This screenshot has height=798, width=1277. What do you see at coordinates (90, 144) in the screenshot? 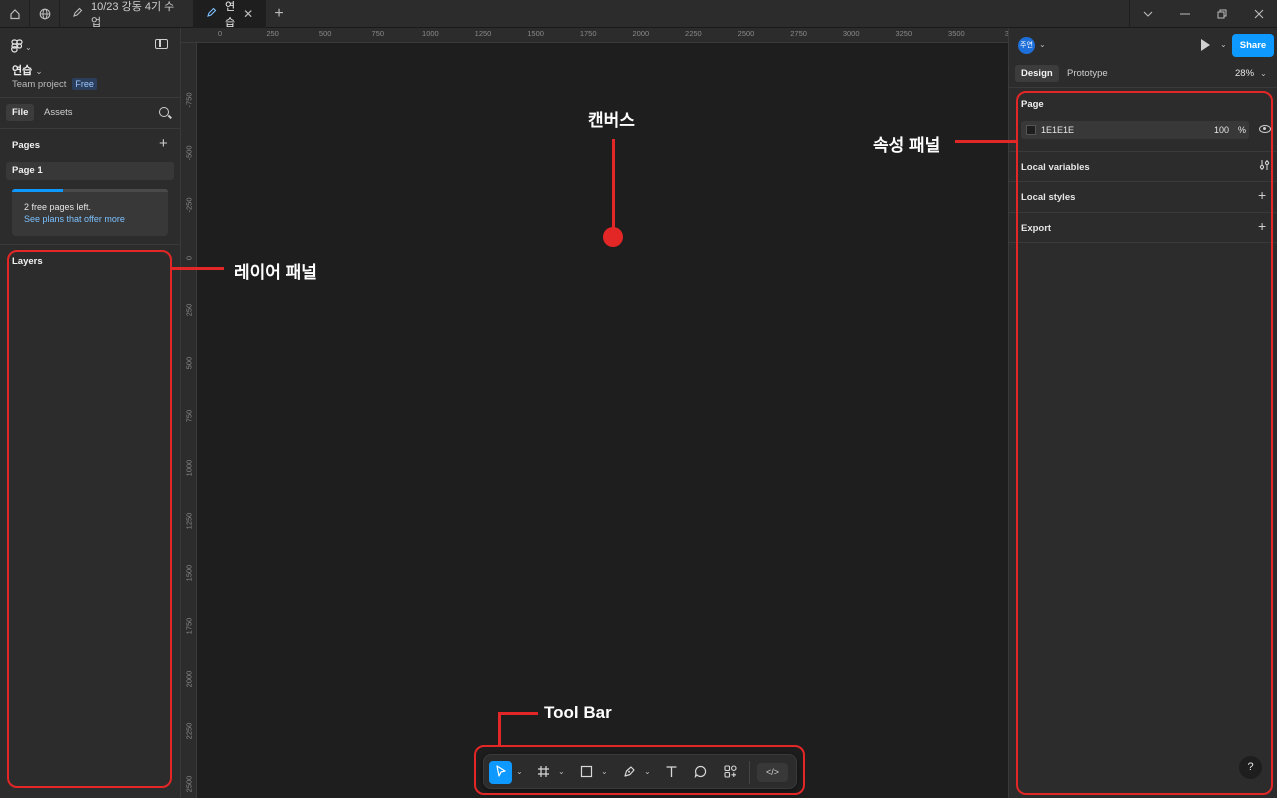
I see `pages-header: Pages +` at bounding box center [90, 144].